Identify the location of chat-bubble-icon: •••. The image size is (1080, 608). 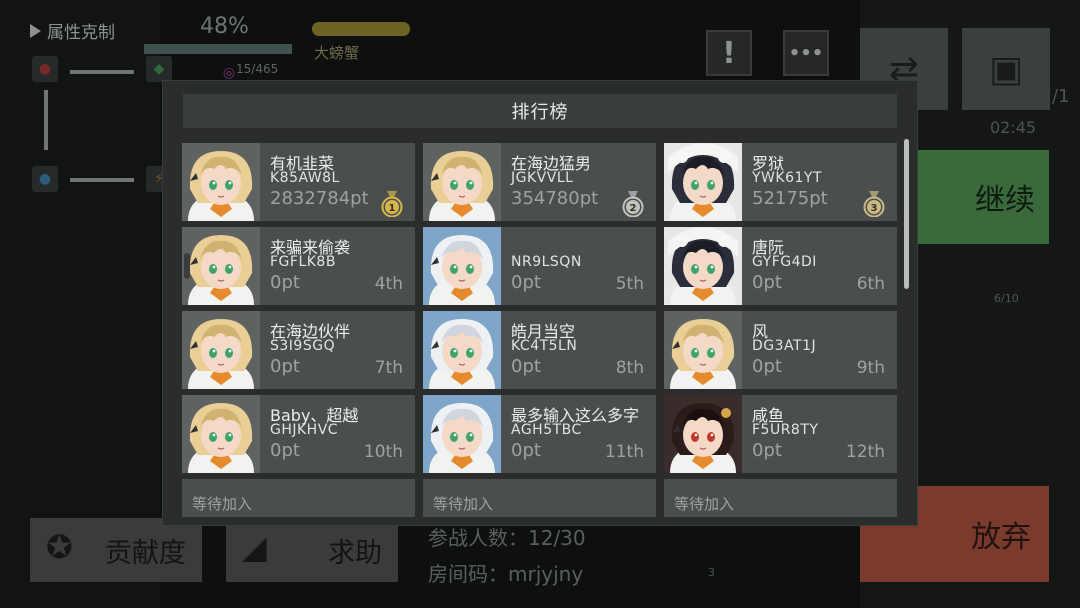
(806, 53).